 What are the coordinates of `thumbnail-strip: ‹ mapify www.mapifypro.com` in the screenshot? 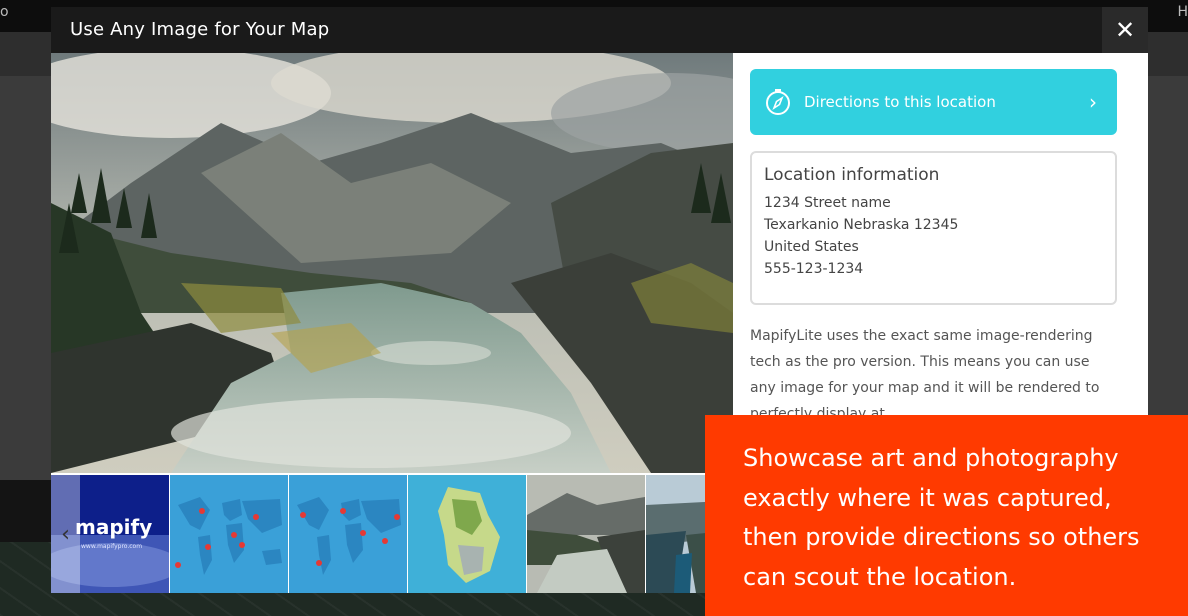 It's located at (407, 533).